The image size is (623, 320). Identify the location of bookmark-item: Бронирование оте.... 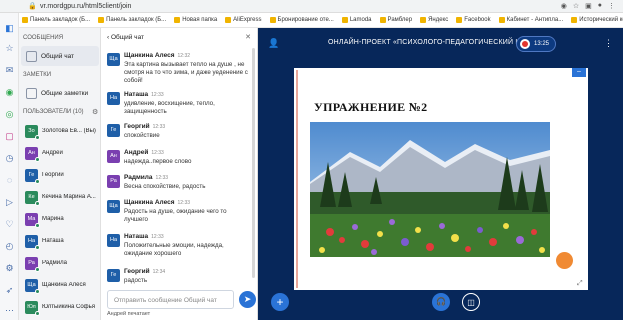
(301, 20).